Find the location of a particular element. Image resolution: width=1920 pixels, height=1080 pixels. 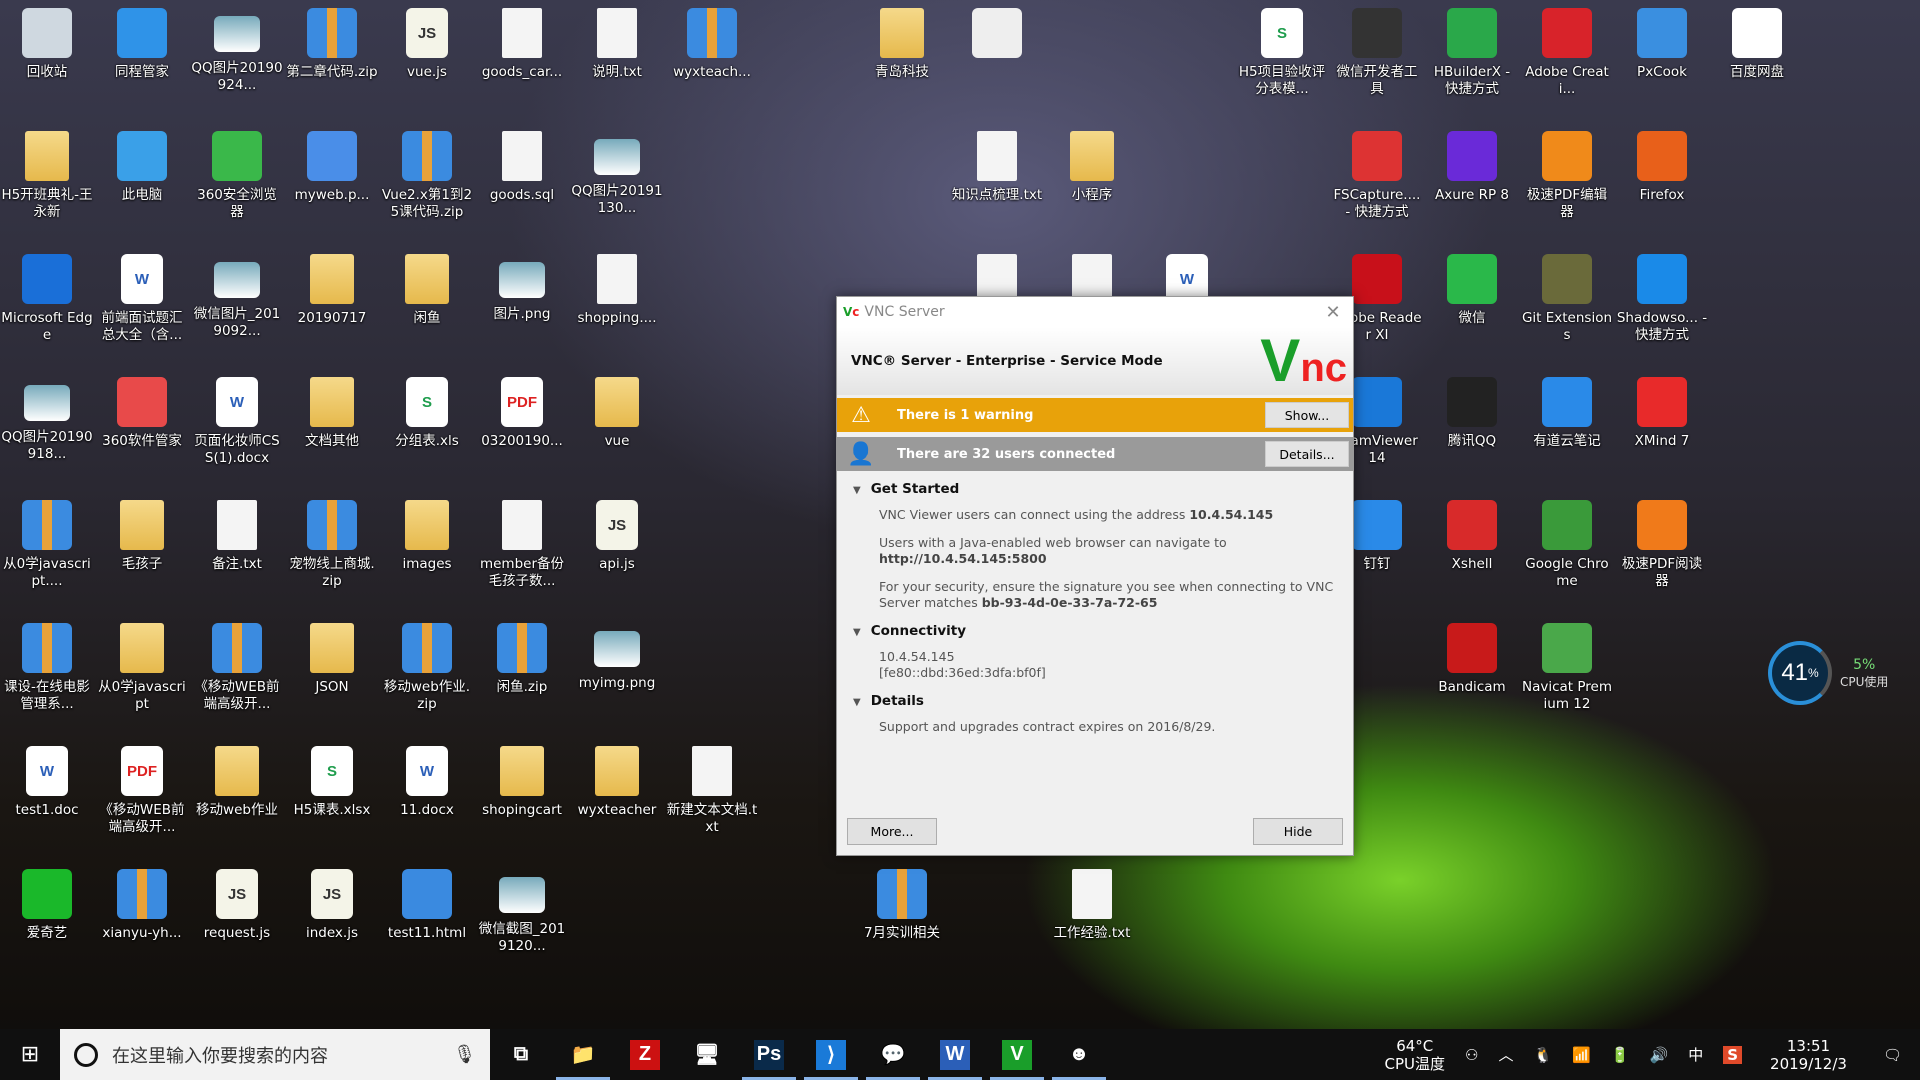

desktop-icon: 百度网盘 is located at coordinates (1757, 42).